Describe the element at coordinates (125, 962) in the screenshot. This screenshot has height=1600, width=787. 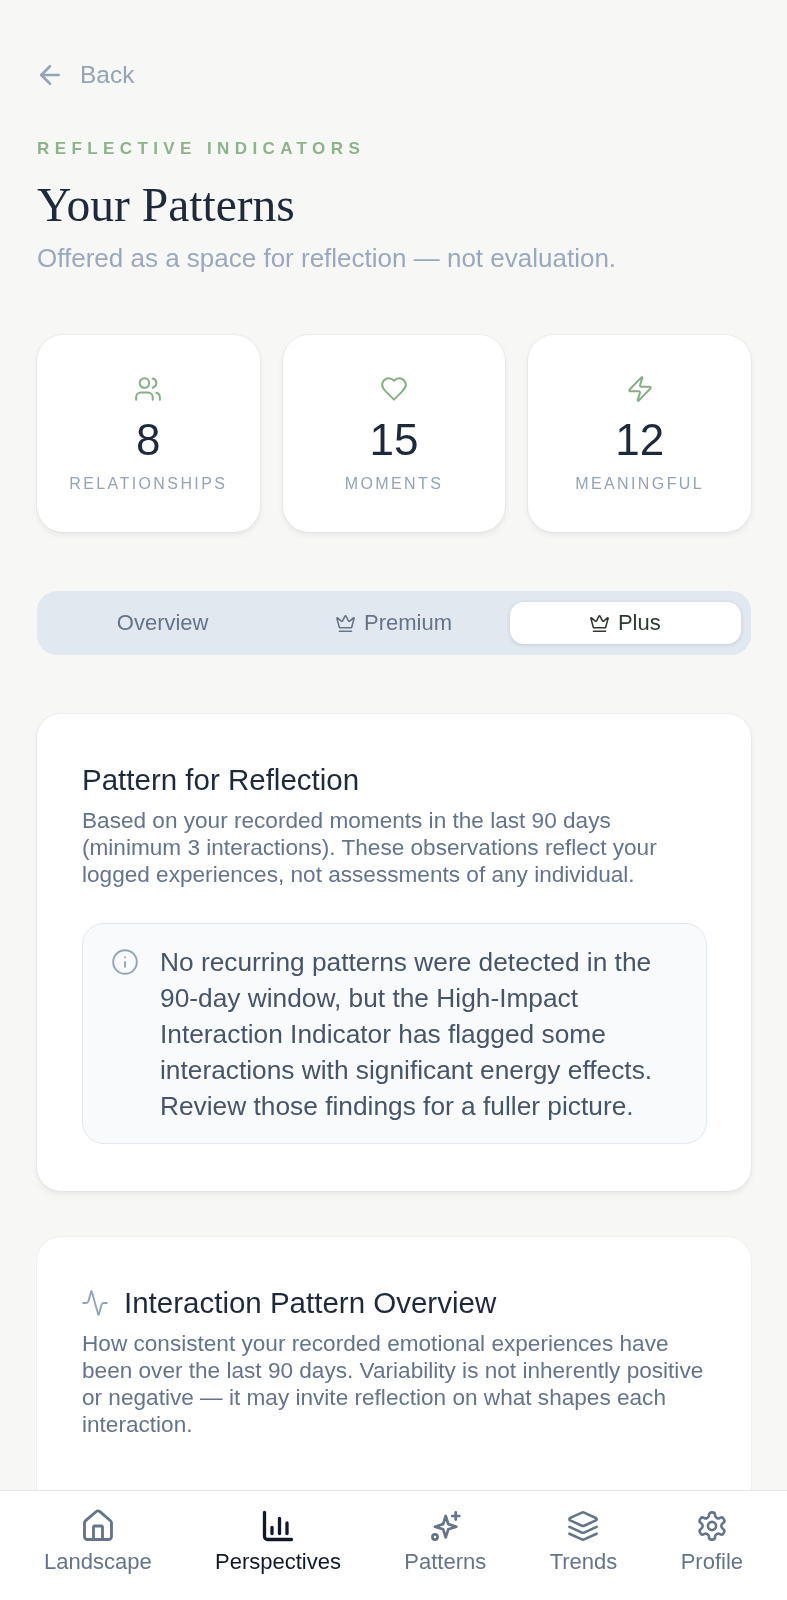
I see `info-icon` at that location.